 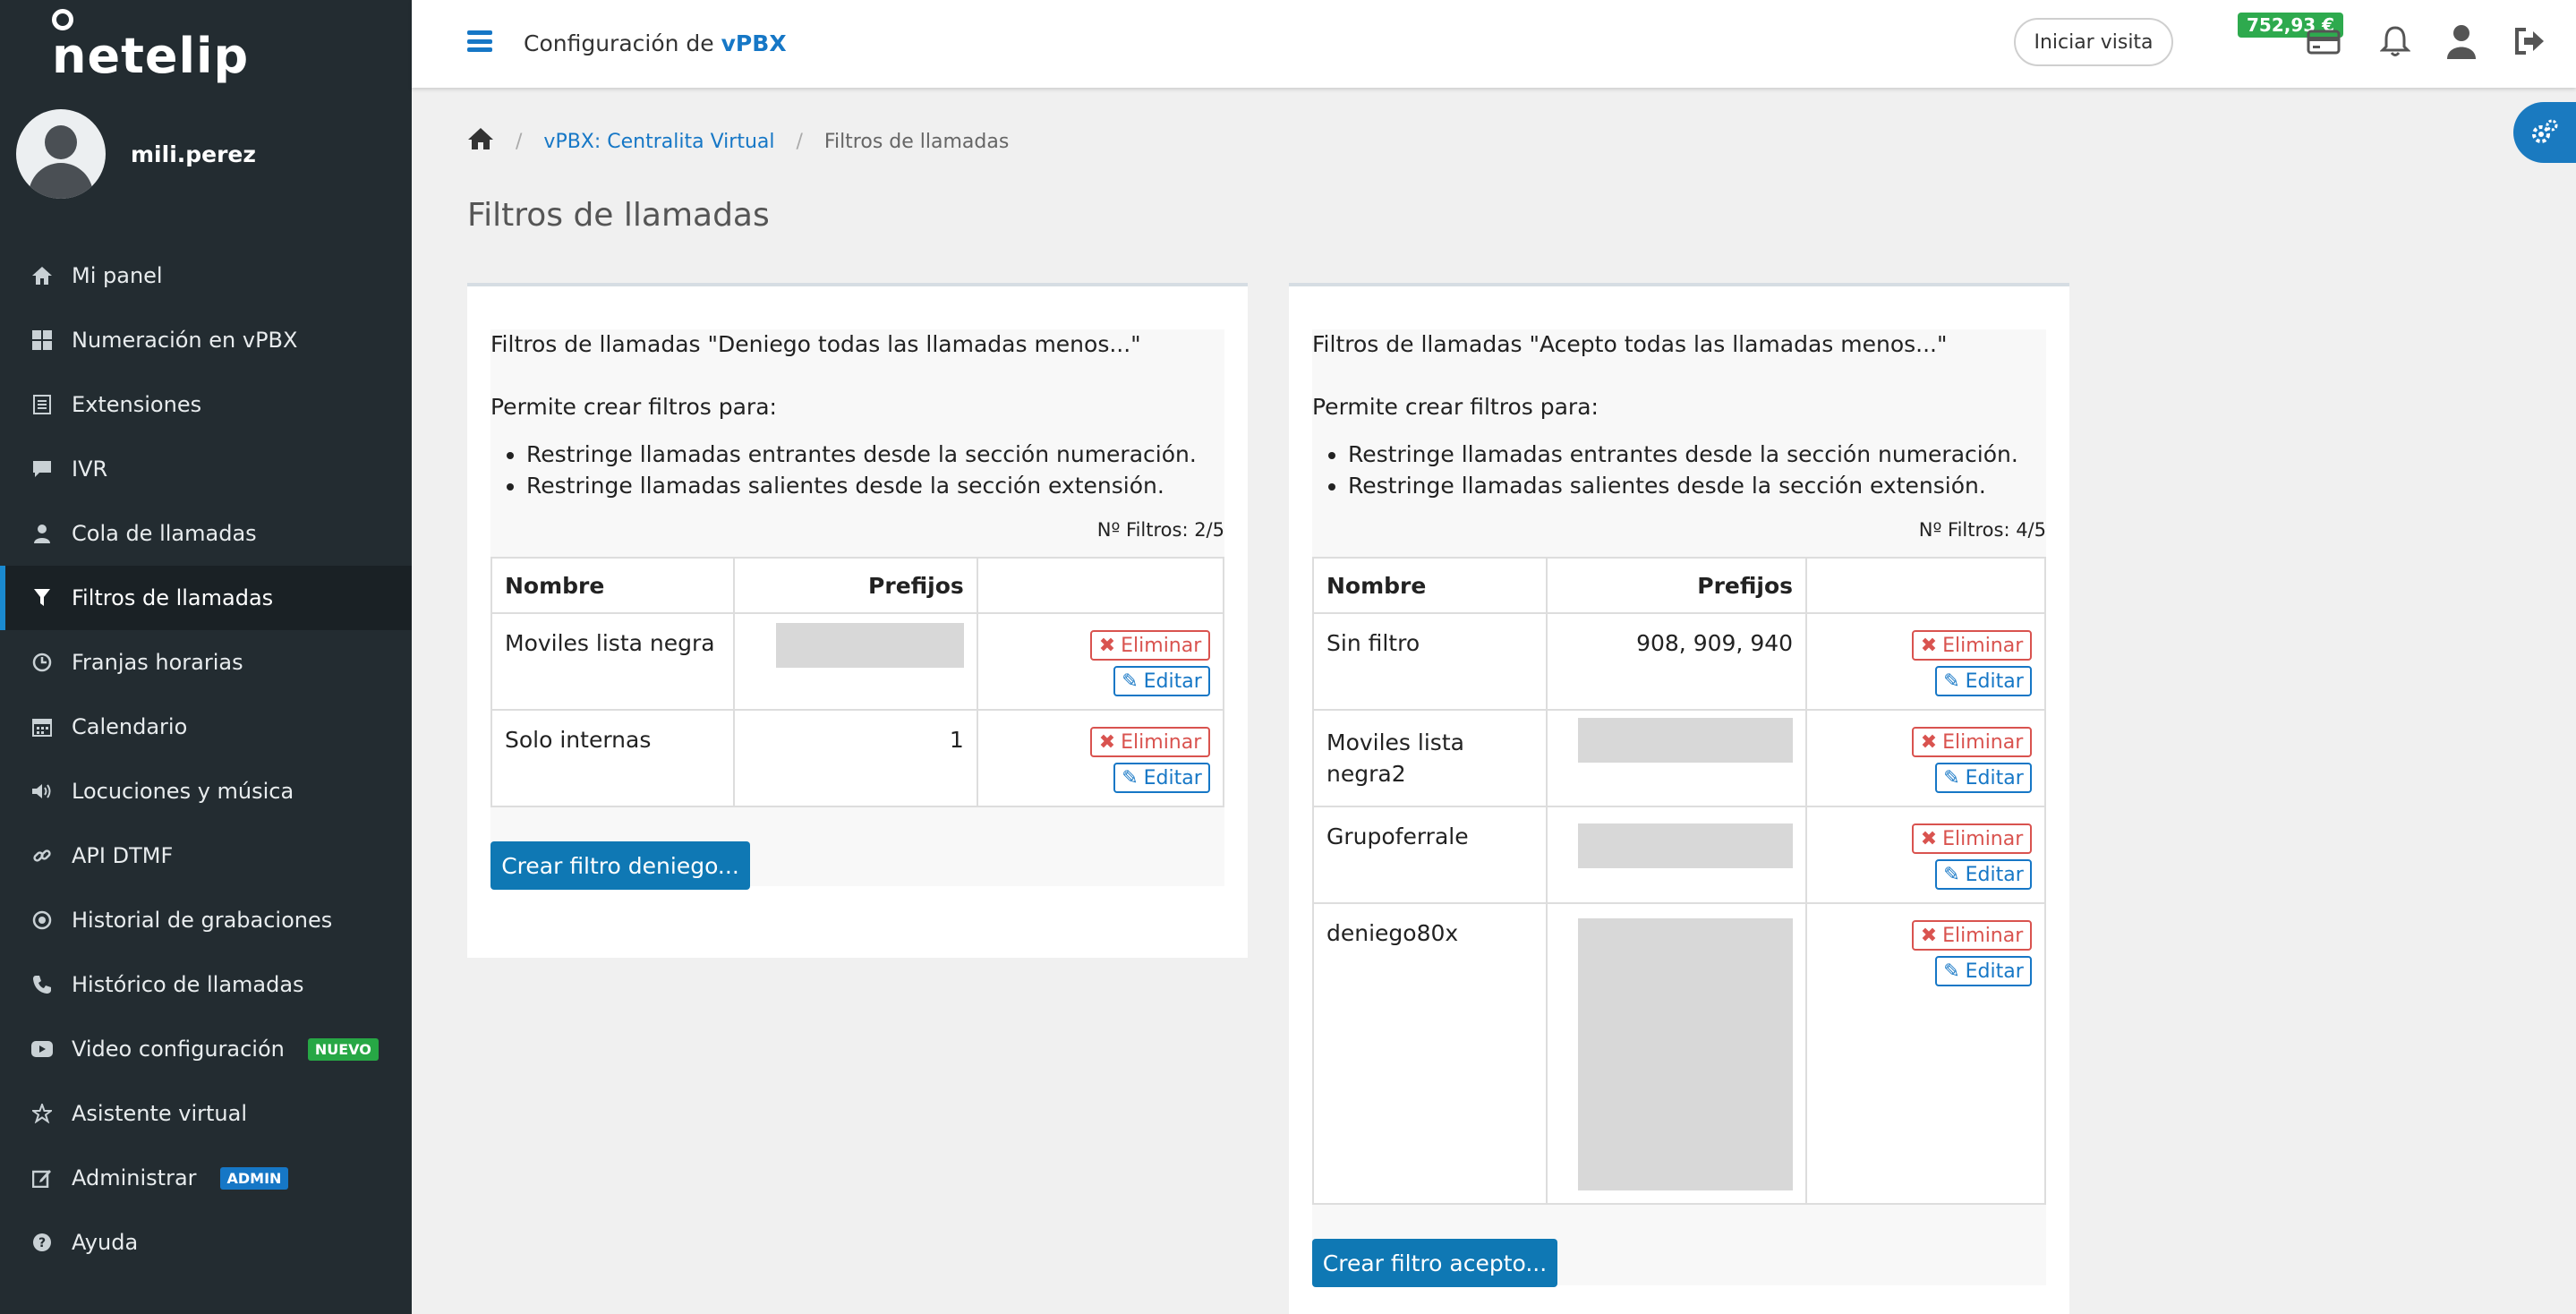 I want to click on top-title: Configuración de vPBX, so click(x=655, y=43).